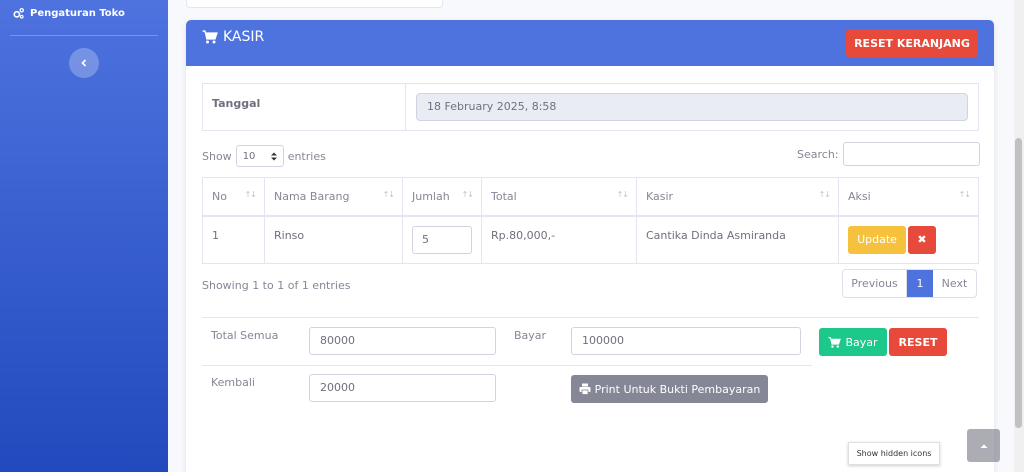  I want to click on print-button-label: Print Untuk Bukti Pembayaran, so click(677, 389).